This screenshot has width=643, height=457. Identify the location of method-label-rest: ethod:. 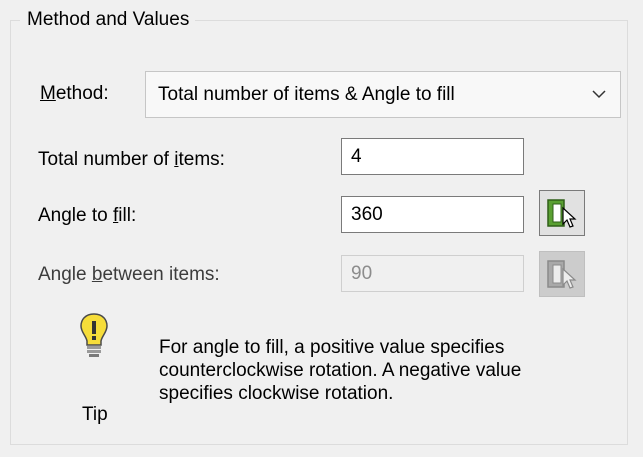
(82, 93).